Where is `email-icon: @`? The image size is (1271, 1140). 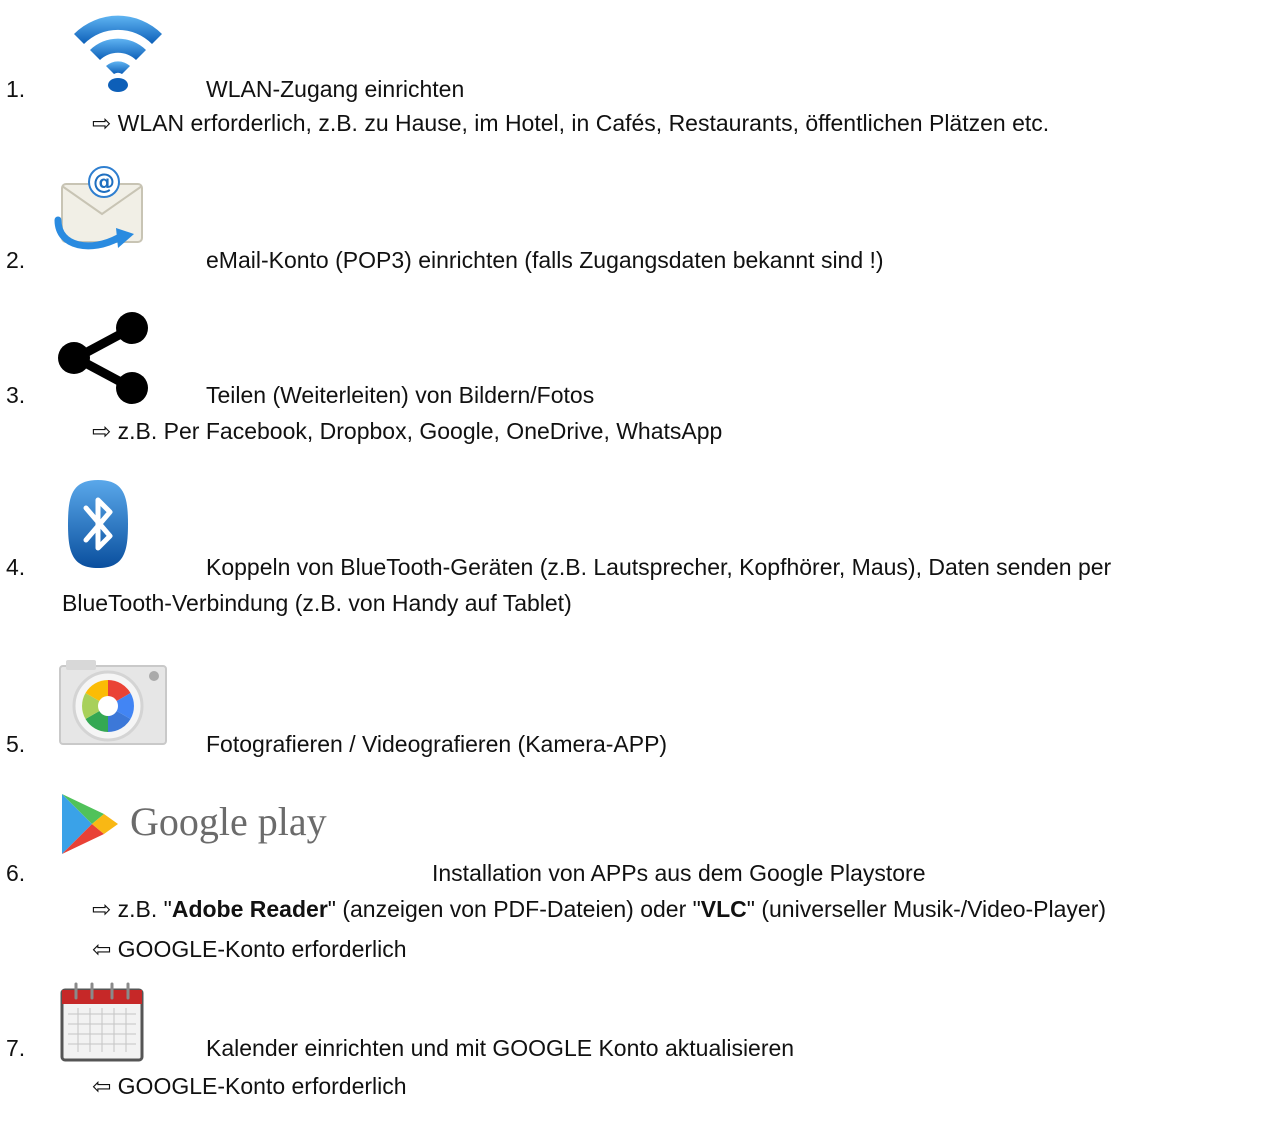 email-icon: @ is located at coordinates (98, 208).